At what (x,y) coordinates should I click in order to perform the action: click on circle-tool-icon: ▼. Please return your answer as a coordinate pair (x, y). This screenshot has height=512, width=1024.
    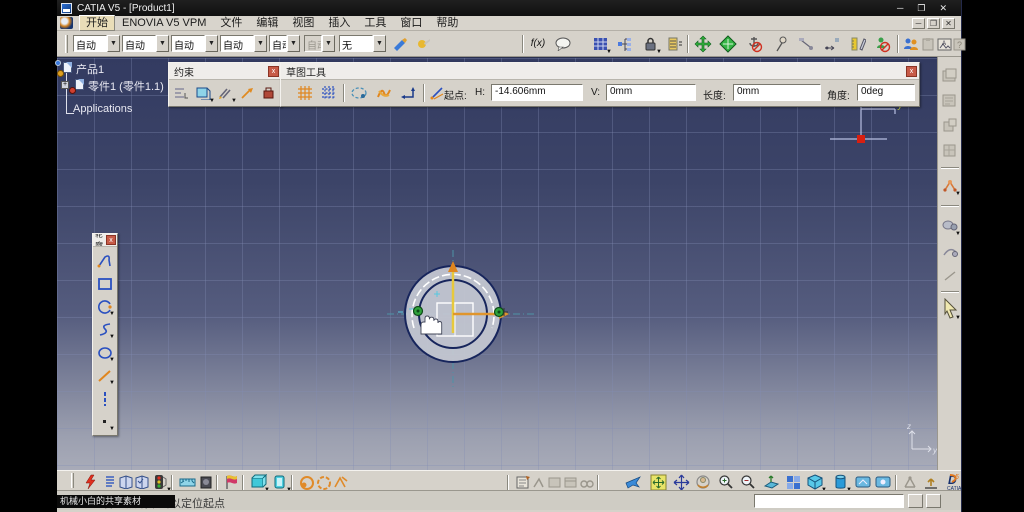
    Looking at the image, I should click on (105, 306).